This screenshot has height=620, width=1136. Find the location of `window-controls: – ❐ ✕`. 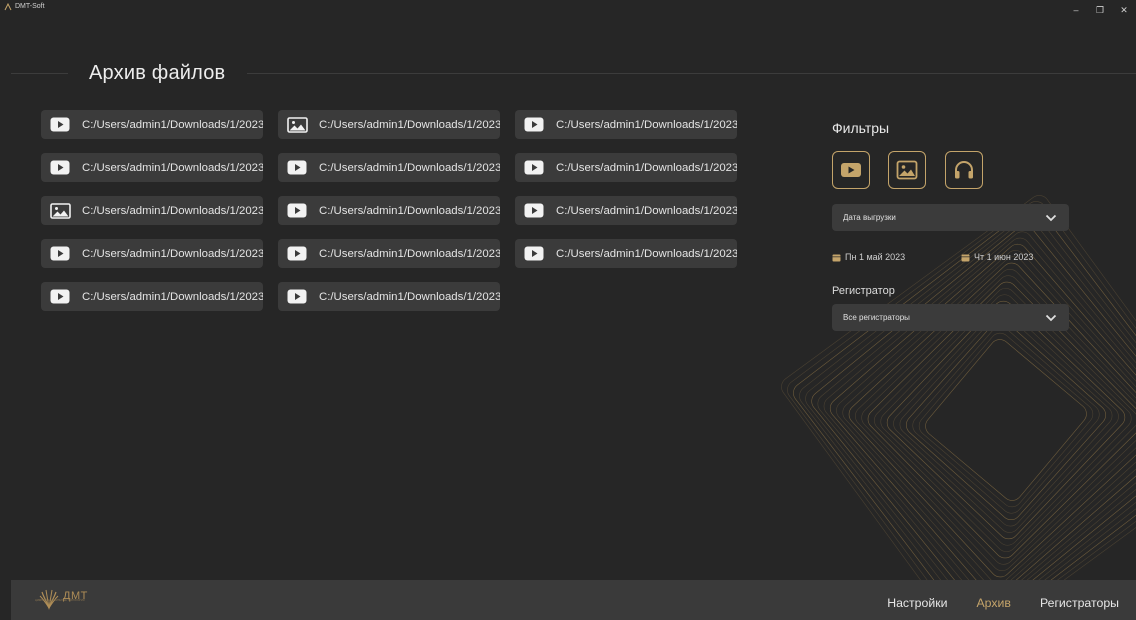

window-controls: – ❐ ✕ is located at coordinates (1100, 12).